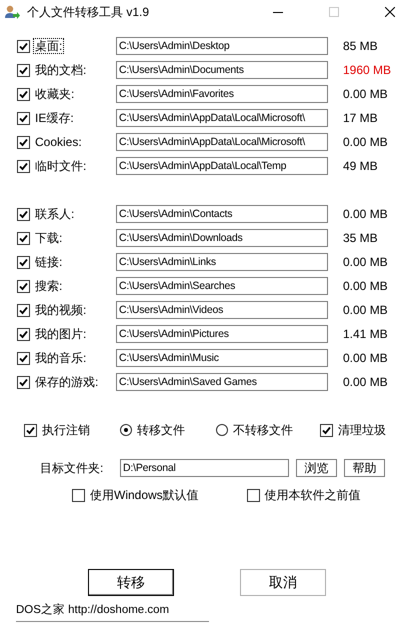  What do you see at coordinates (49, 262) in the screenshot?
I see `folder-label: 链接:` at bounding box center [49, 262].